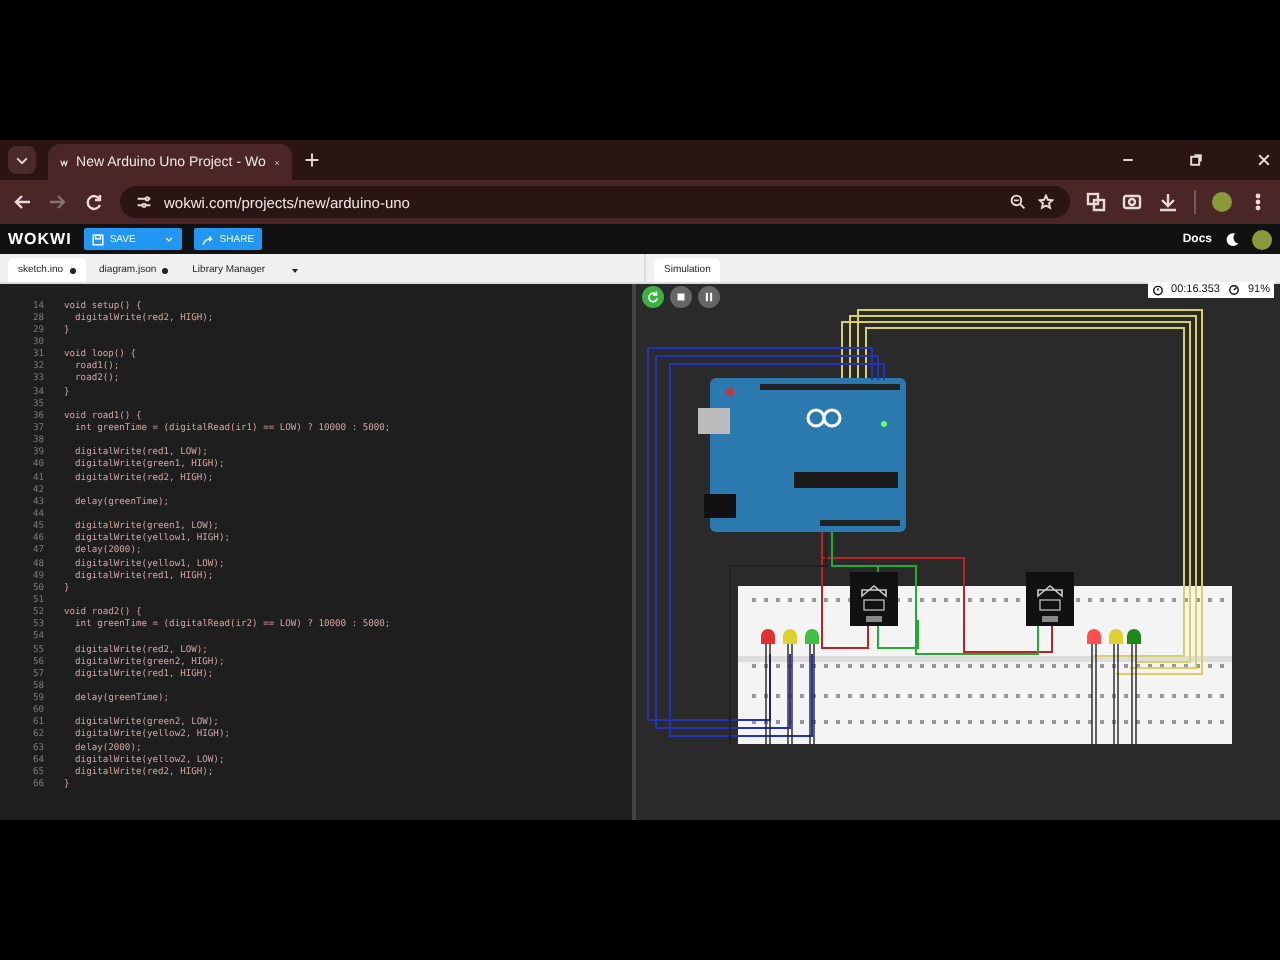  I want to click on user-avatar, so click(1262, 239).